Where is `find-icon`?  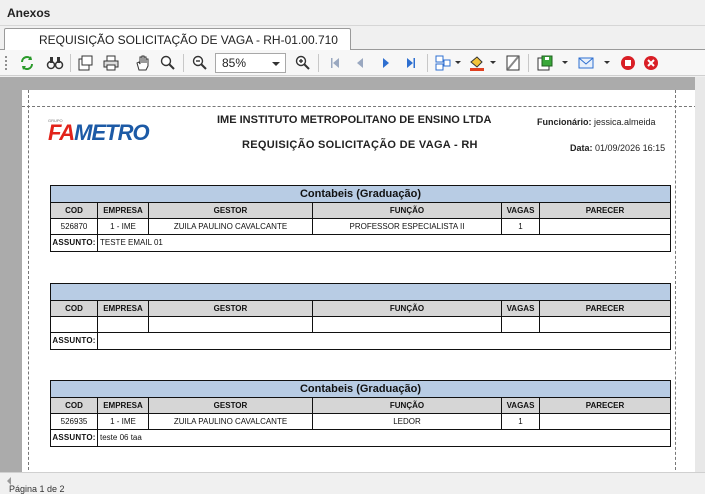 find-icon is located at coordinates (55, 63).